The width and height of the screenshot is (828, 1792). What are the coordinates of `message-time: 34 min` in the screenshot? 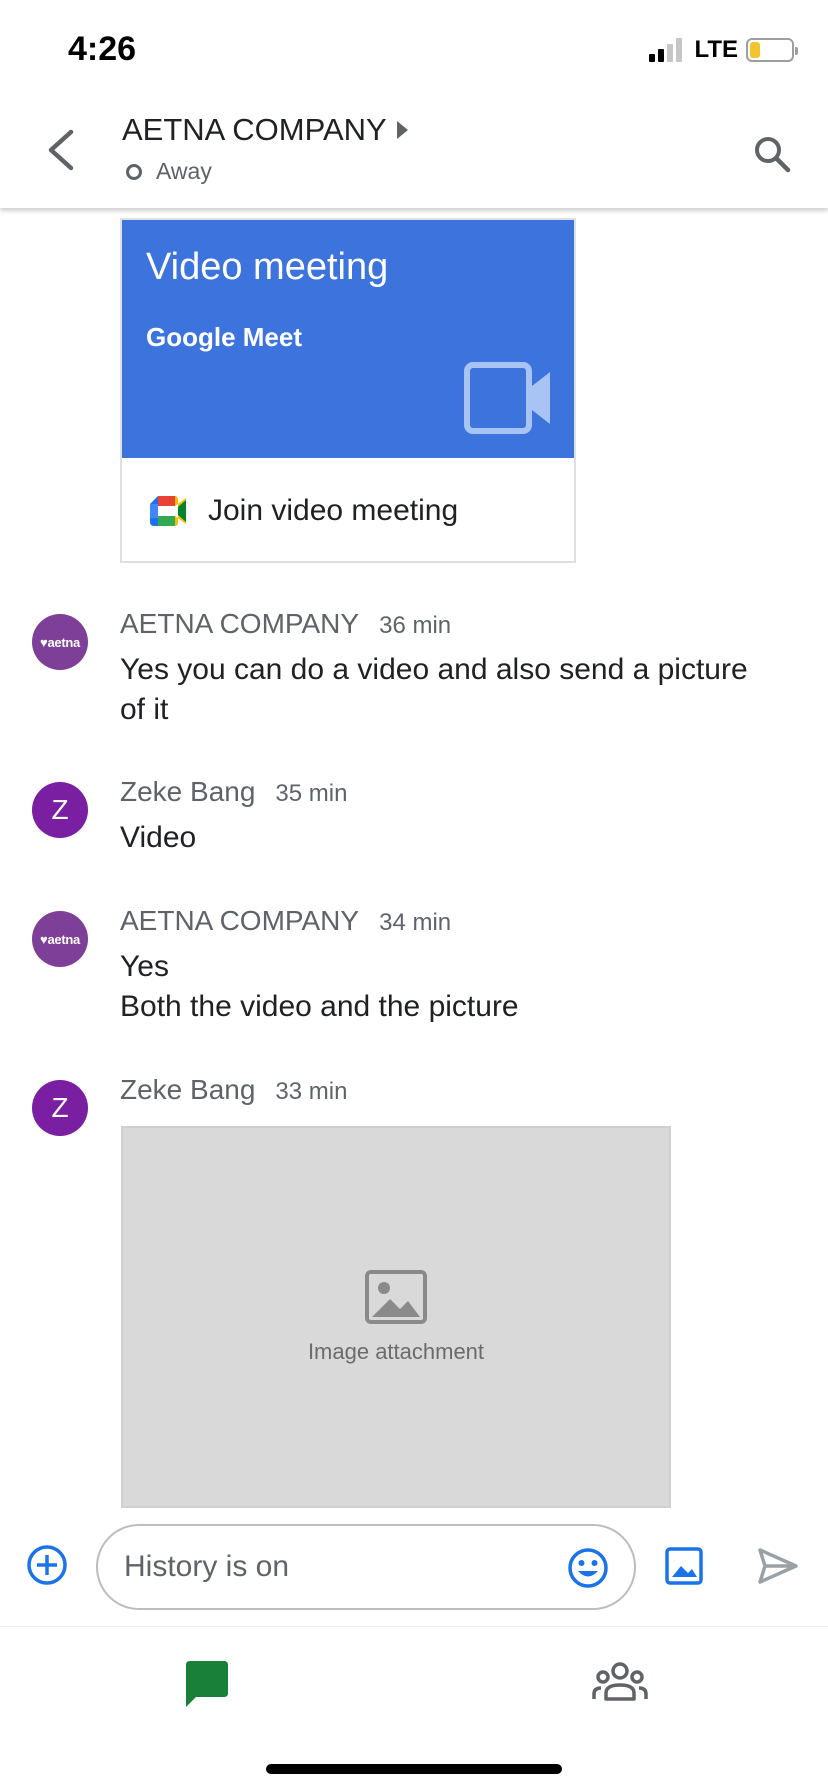 It's located at (415, 922).